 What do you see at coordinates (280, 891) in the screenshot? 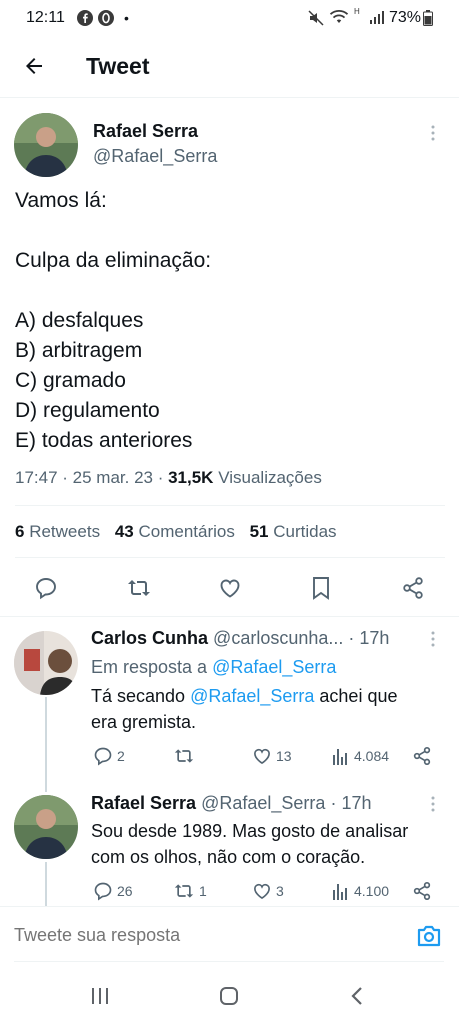
I see `like-count: 3` at bounding box center [280, 891].